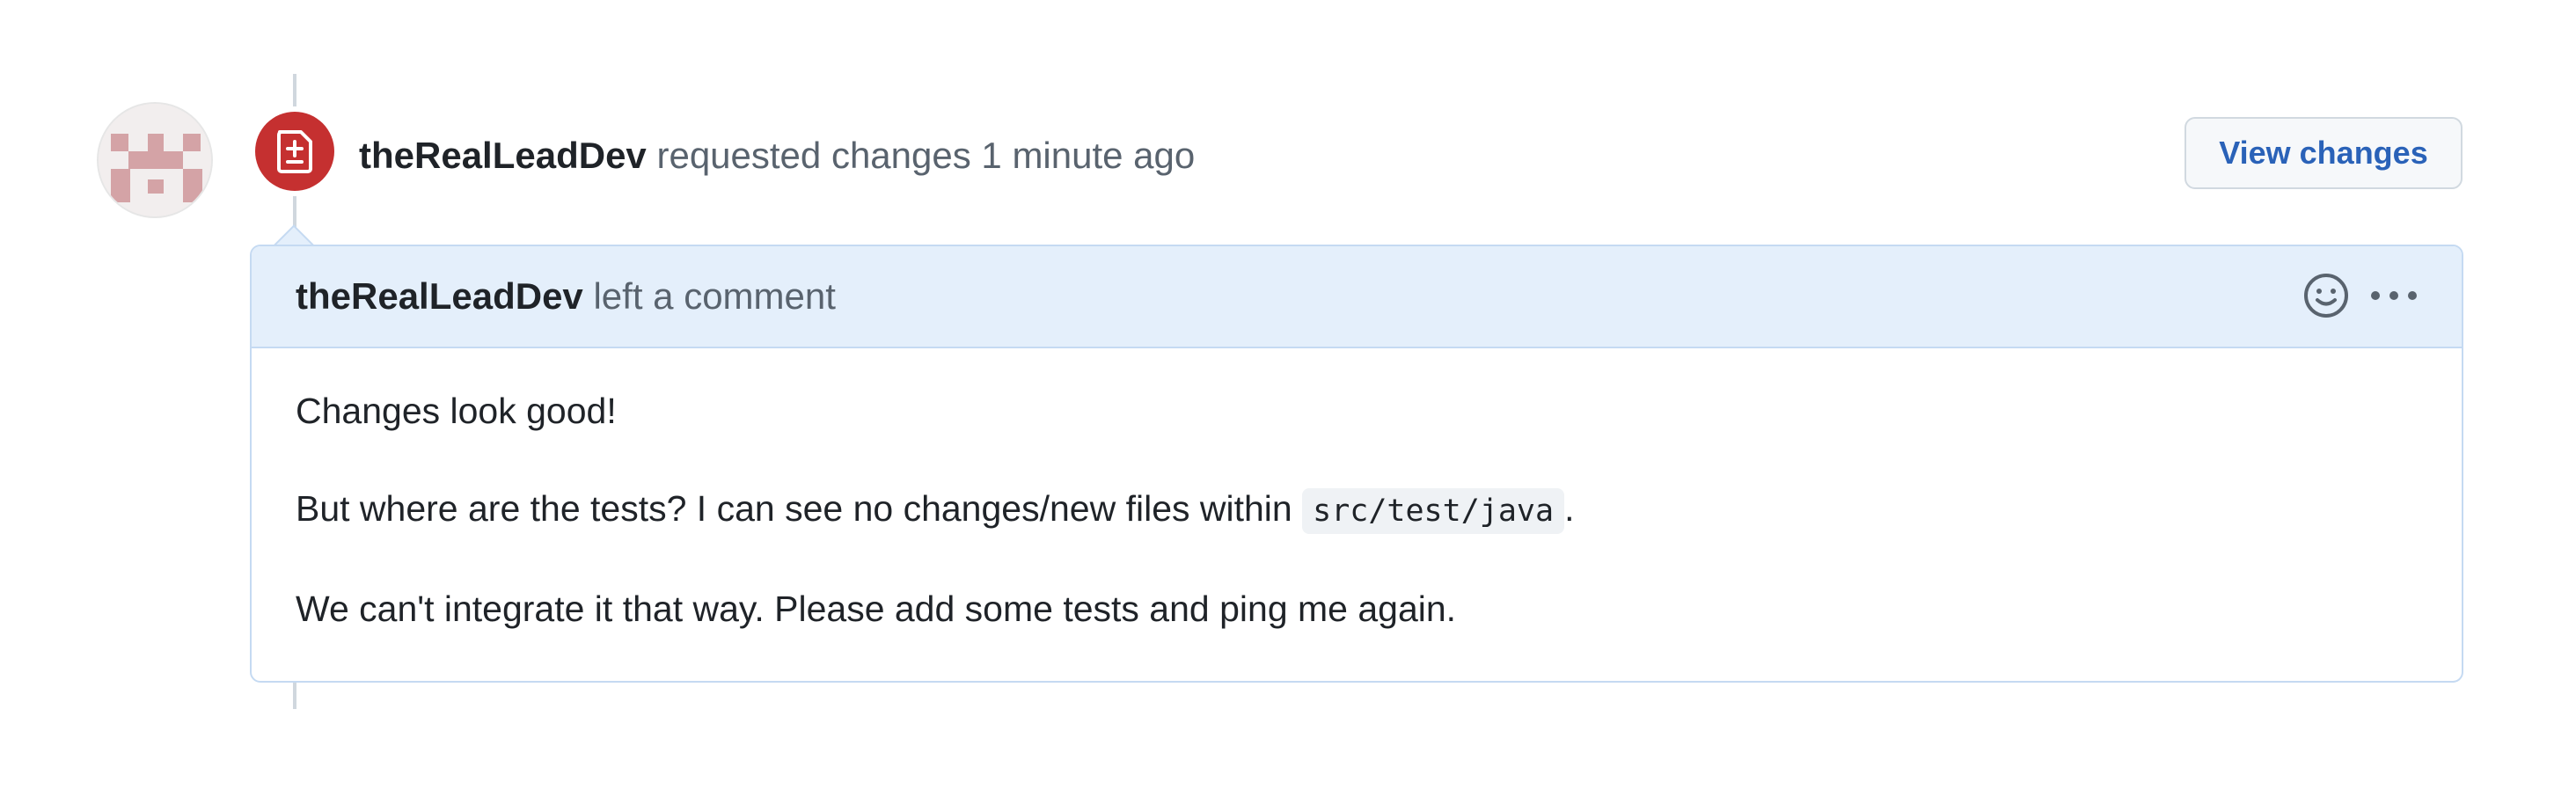 Image resolution: width=2576 pixels, height=797 pixels. What do you see at coordinates (1357, 297) in the screenshot?
I see `comment-header: theRealLeadDev left a comment` at bounding box center [1357, 297].